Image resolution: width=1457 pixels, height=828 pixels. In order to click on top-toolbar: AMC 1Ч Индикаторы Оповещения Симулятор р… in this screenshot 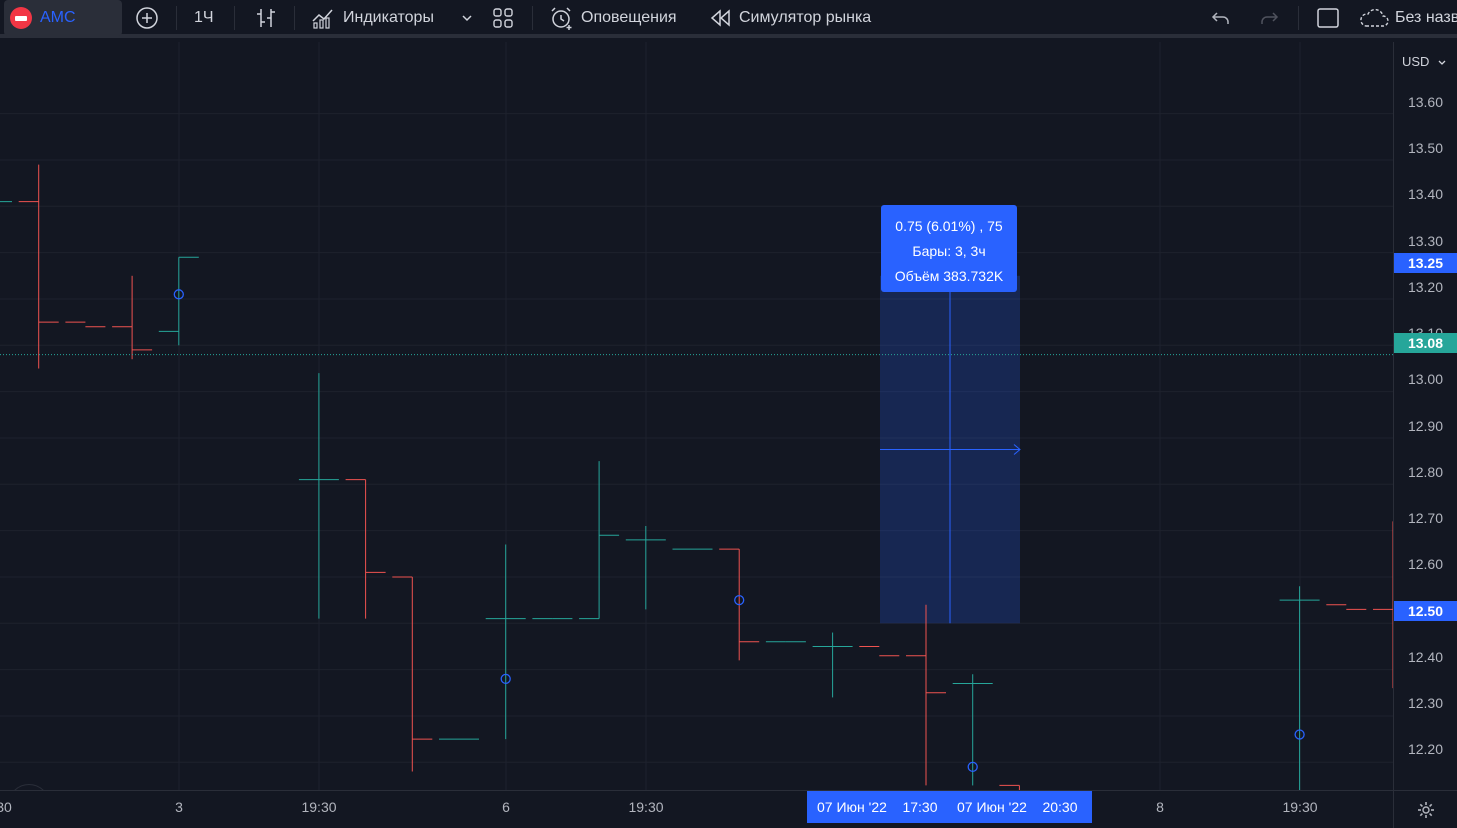, I will do `click(728, 19)`.